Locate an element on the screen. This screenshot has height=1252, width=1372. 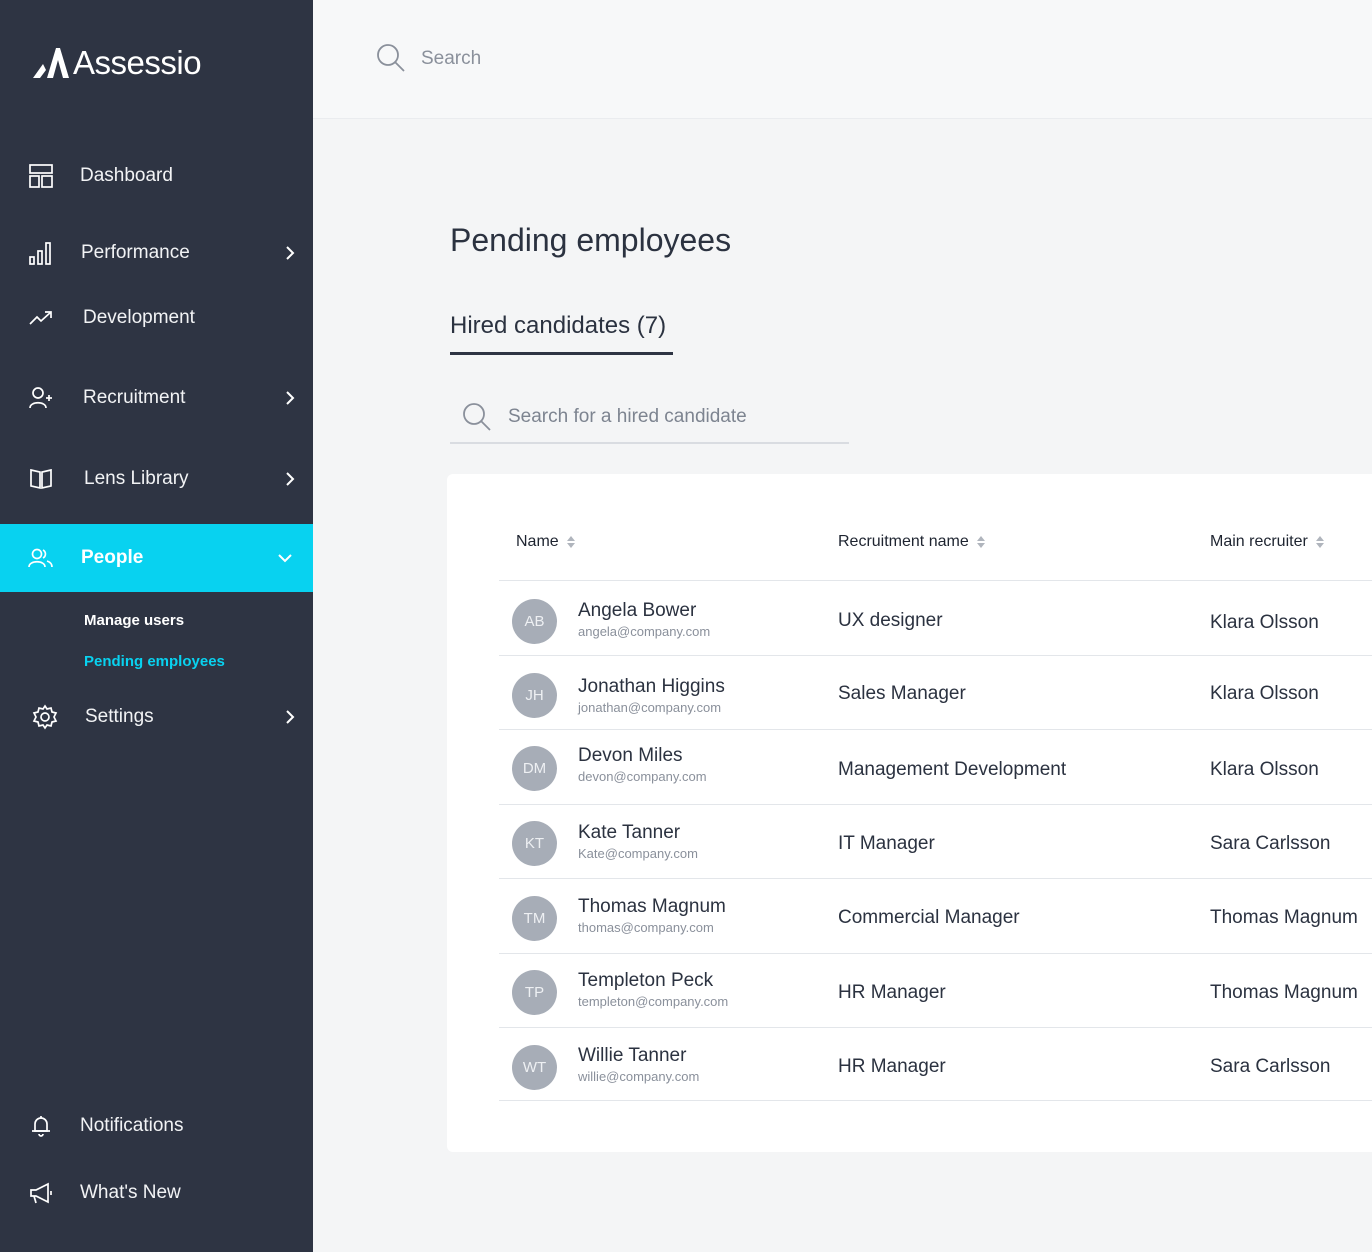
sidebar-item-label: People is located at coordinates (112, 557).